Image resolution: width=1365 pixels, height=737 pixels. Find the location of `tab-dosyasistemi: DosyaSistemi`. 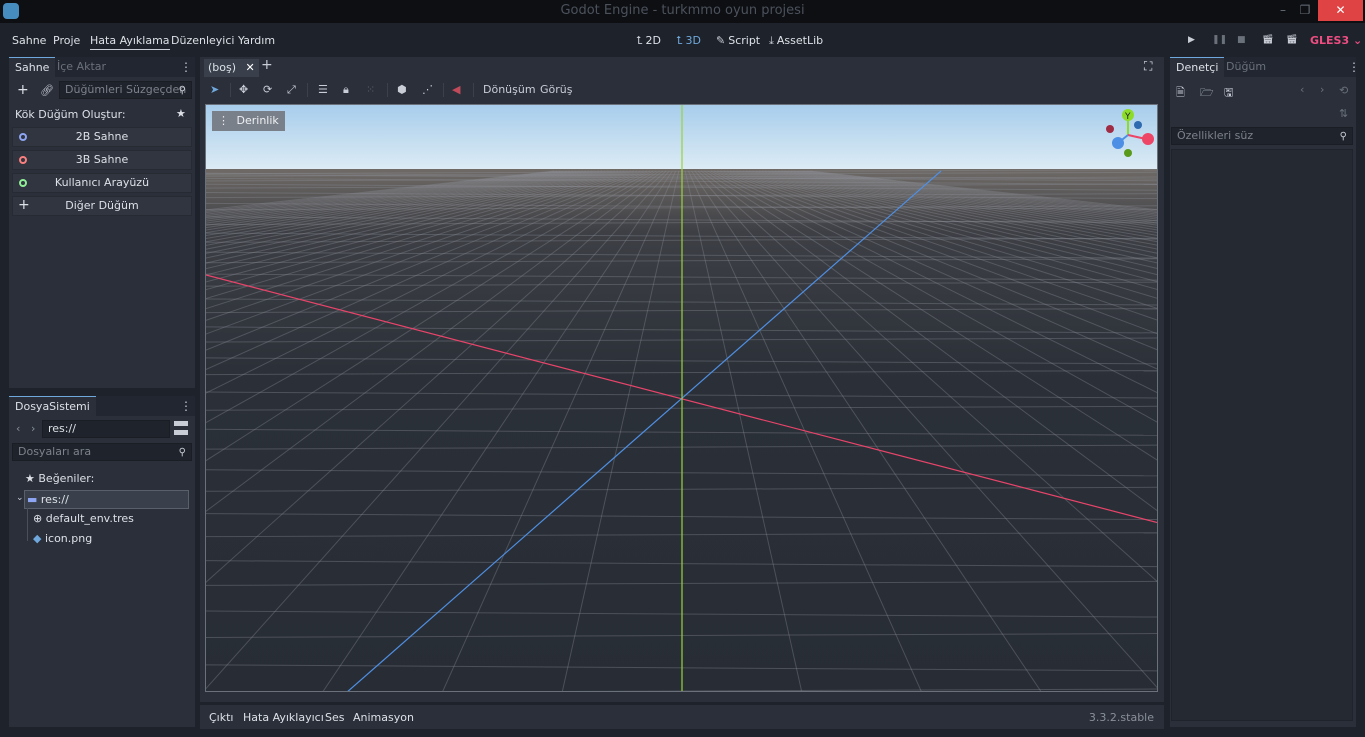

tab-dosyasistemi: DosyaSistemi is located at coordinates (52, 406).